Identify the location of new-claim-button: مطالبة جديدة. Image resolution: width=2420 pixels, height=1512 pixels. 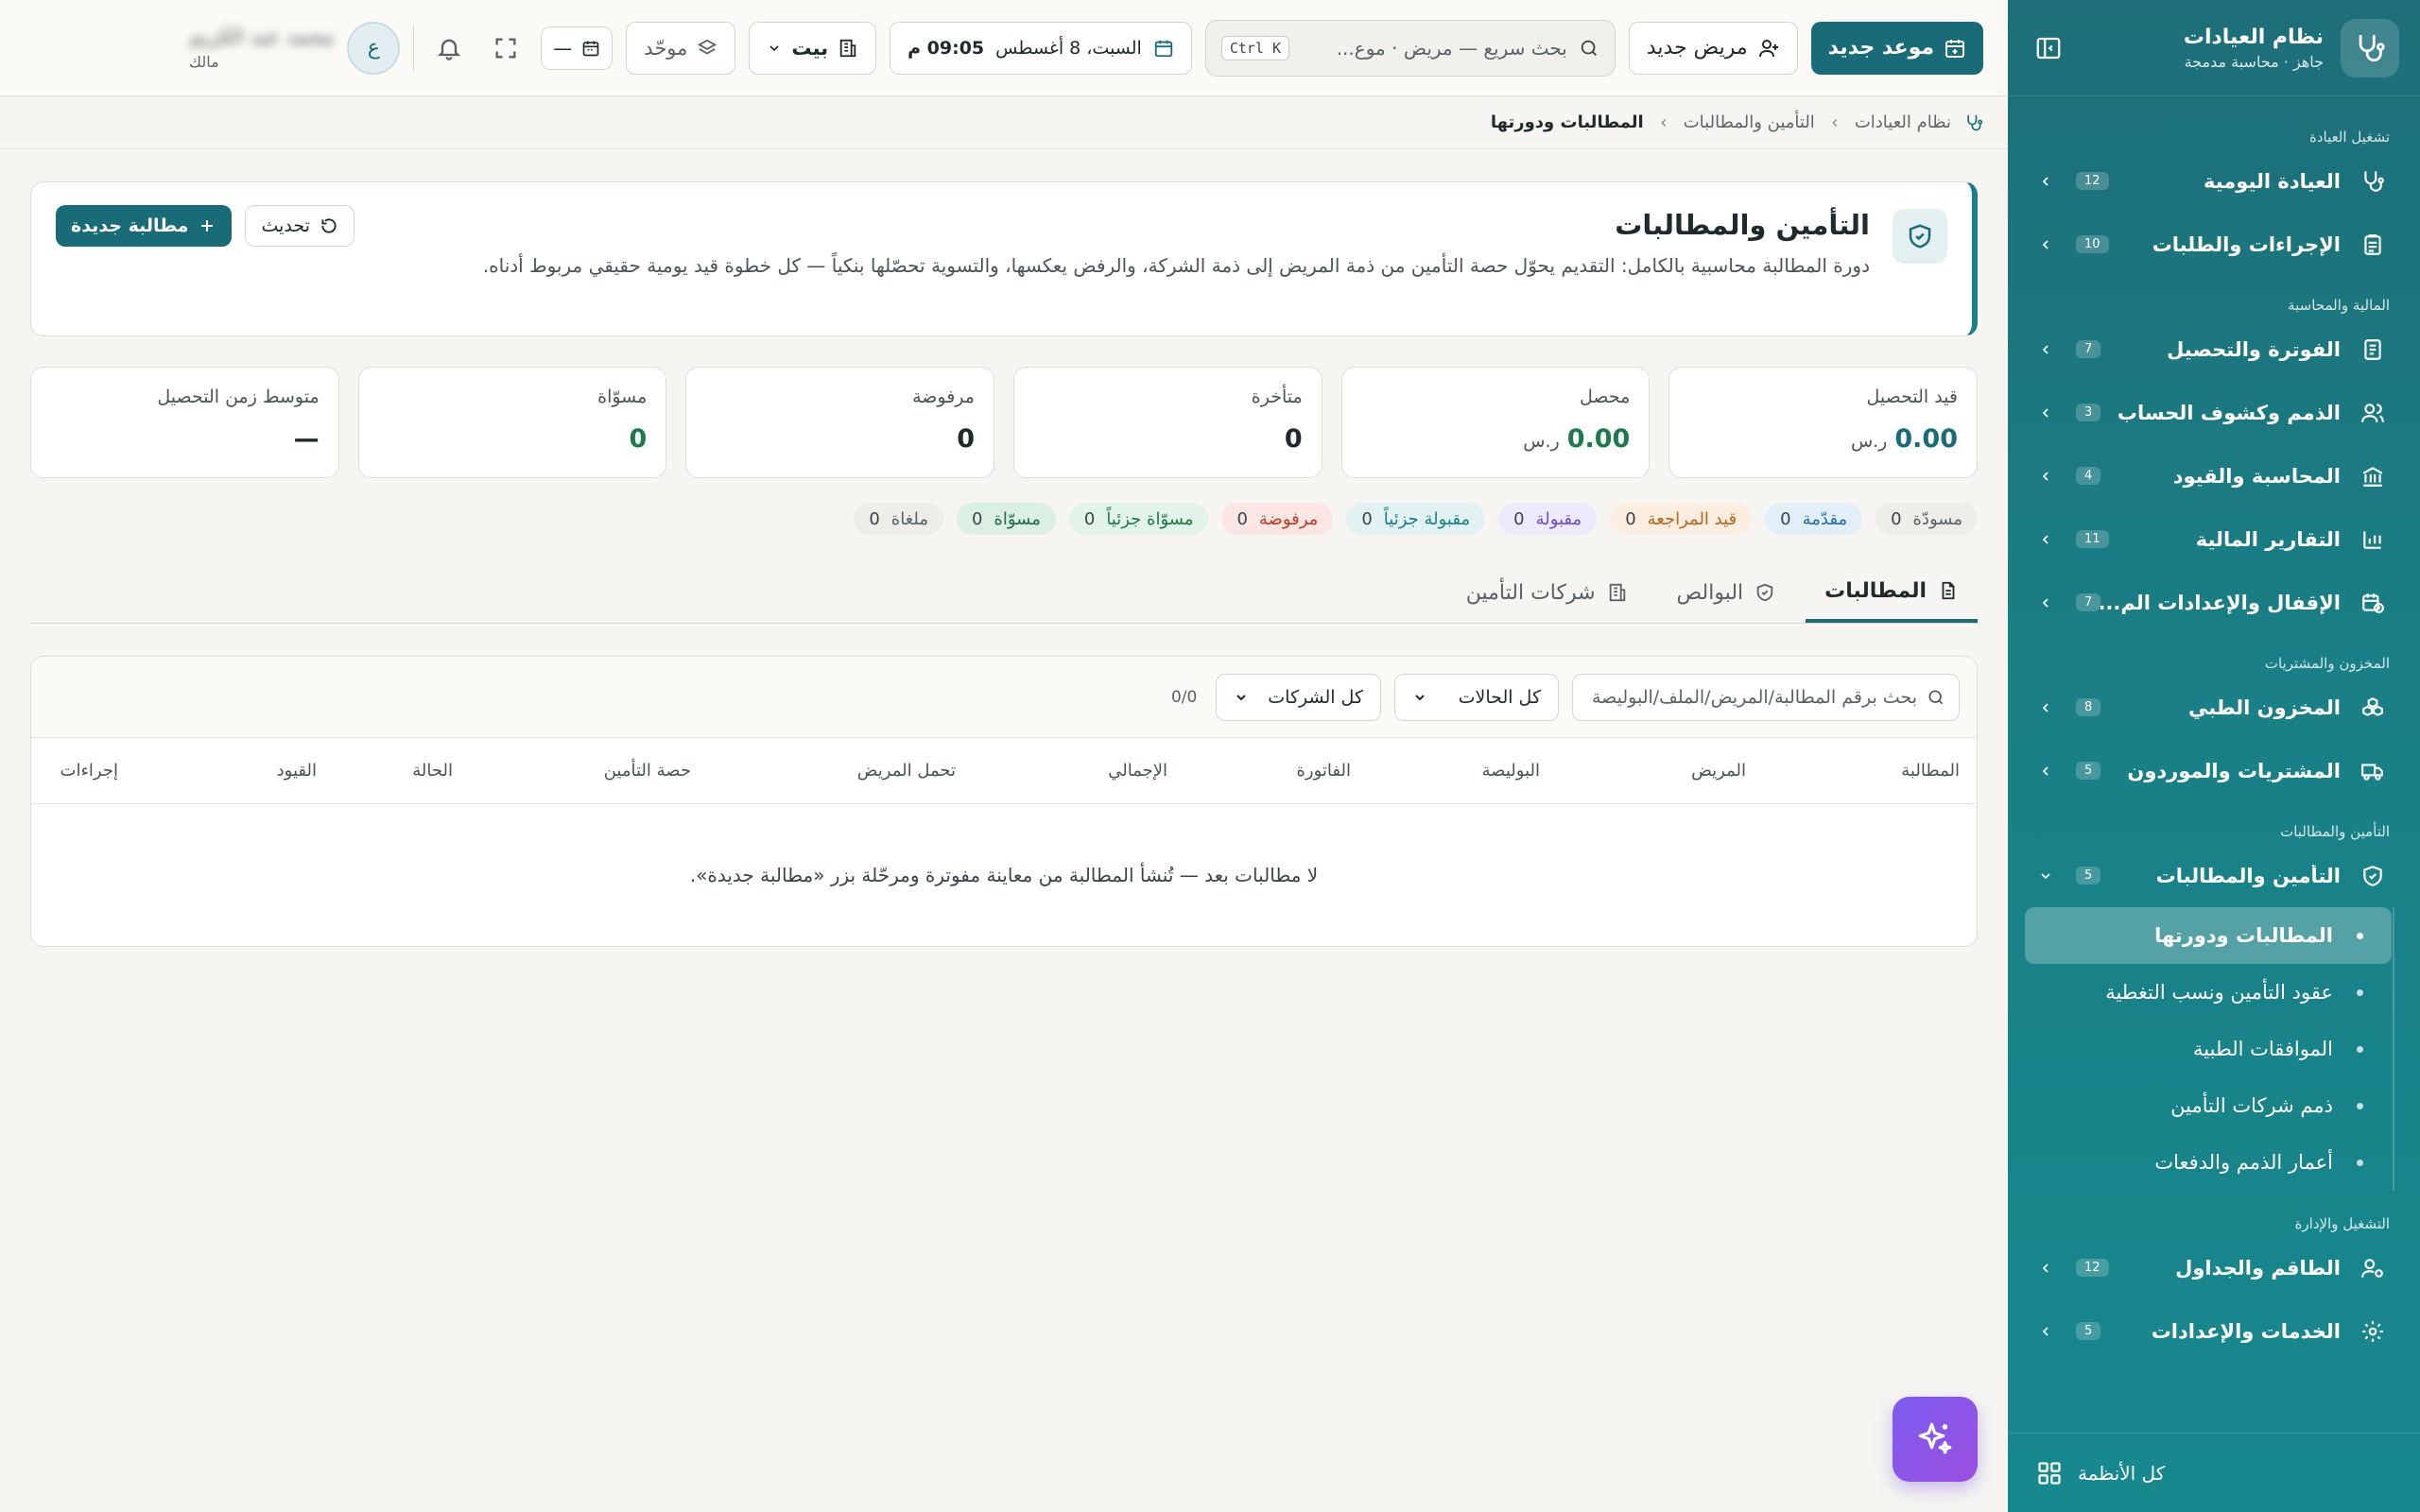
(145, 226).